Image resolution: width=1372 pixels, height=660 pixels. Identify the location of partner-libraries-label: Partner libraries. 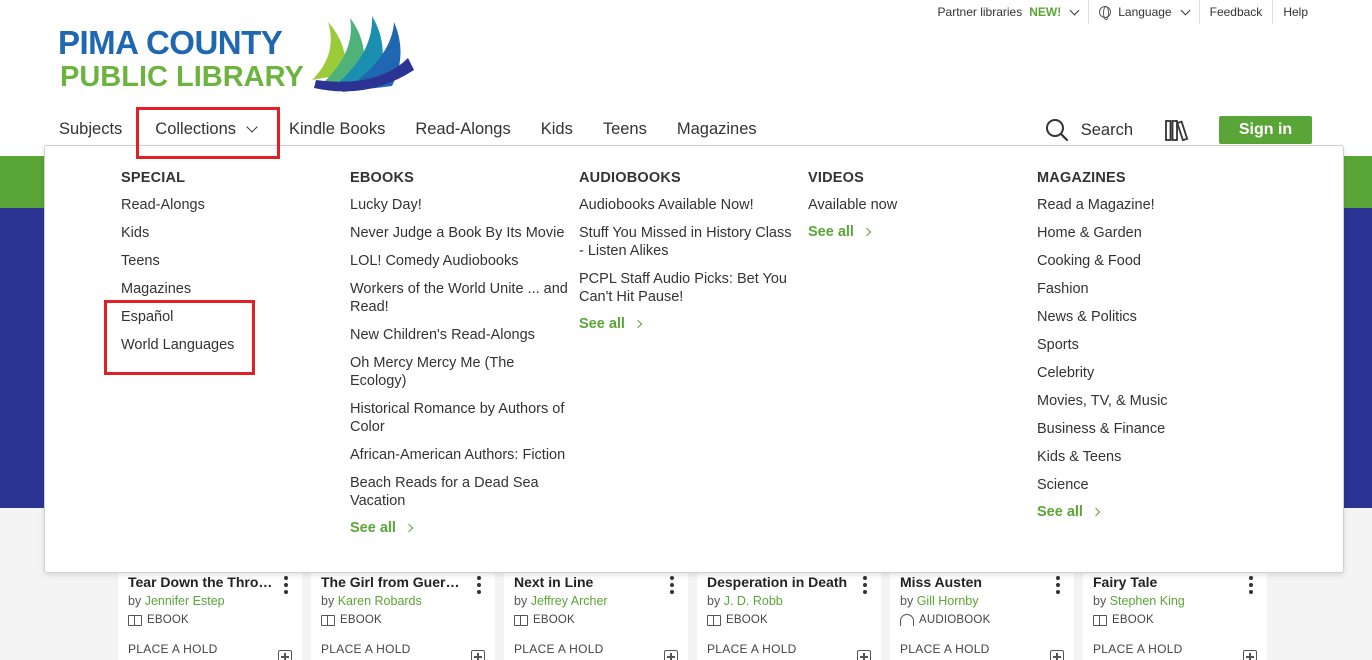
(980, 12).